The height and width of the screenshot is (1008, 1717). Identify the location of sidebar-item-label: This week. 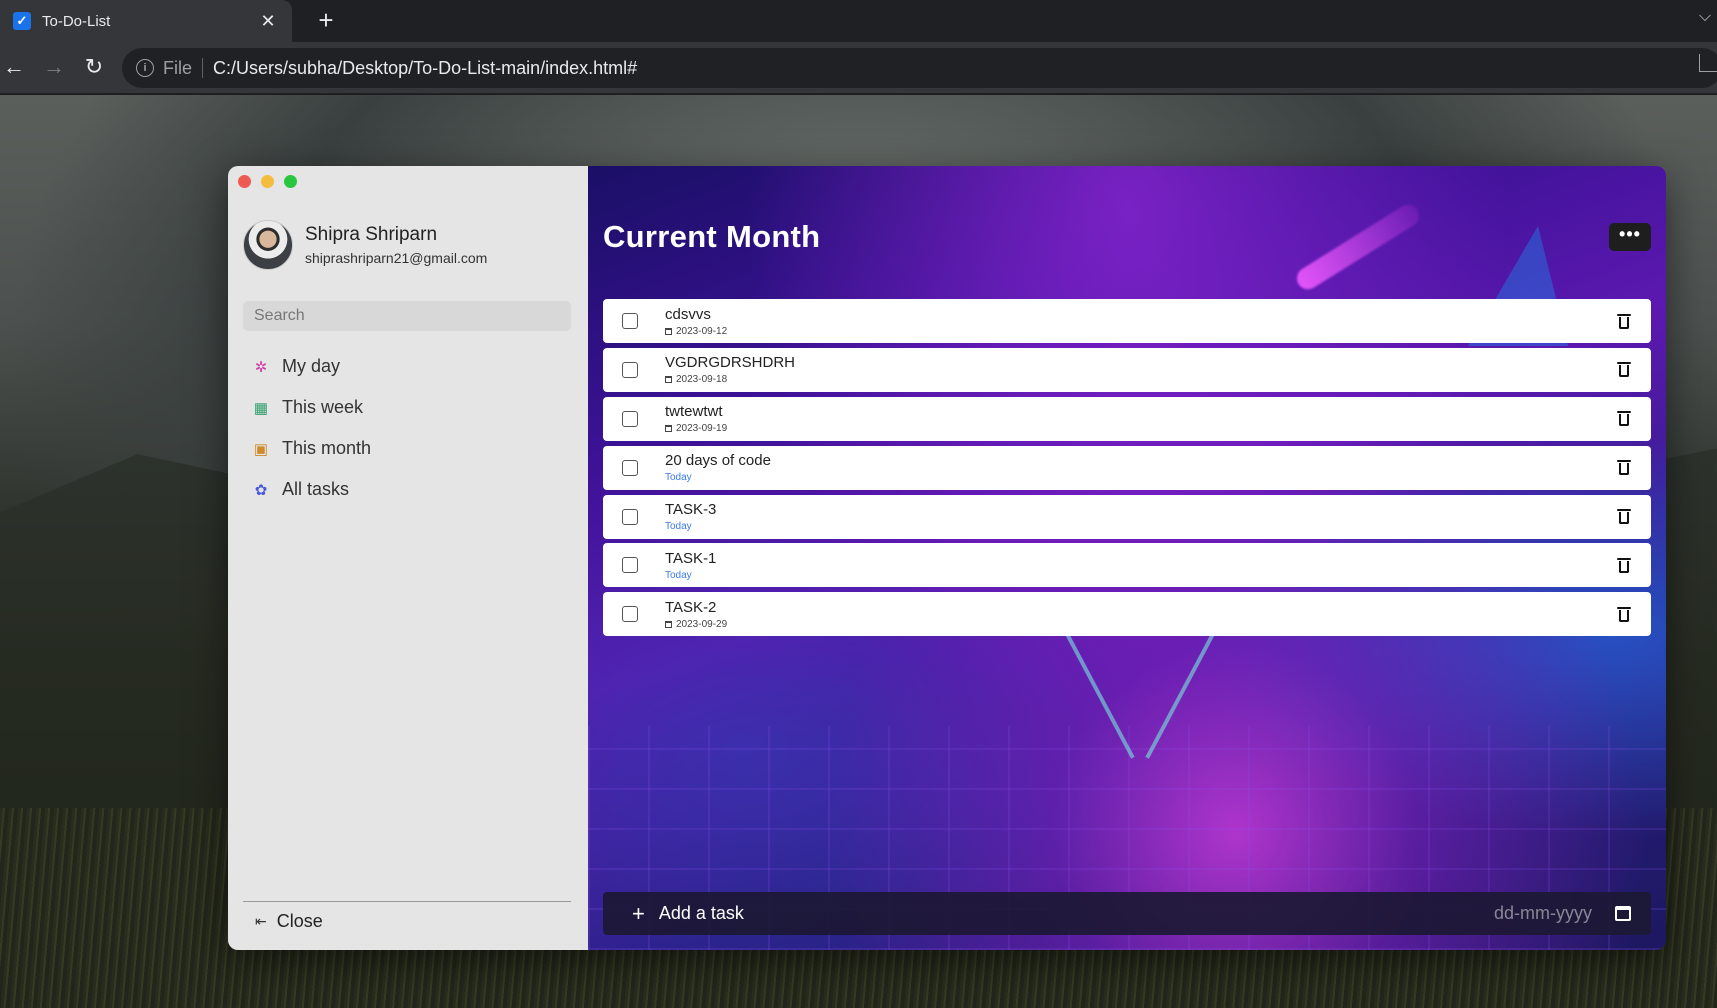
(323, 407).